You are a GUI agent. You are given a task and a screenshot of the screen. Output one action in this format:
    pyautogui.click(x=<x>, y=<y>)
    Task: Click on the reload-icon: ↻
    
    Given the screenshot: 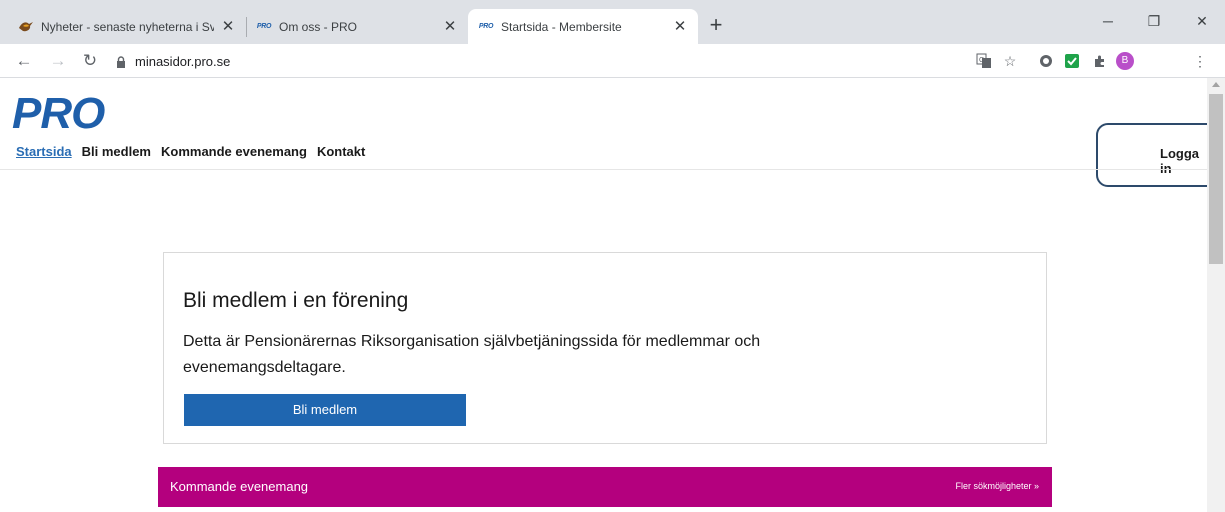 What is the action you would take?
    pyautogui.click(x=90, y=61)
    